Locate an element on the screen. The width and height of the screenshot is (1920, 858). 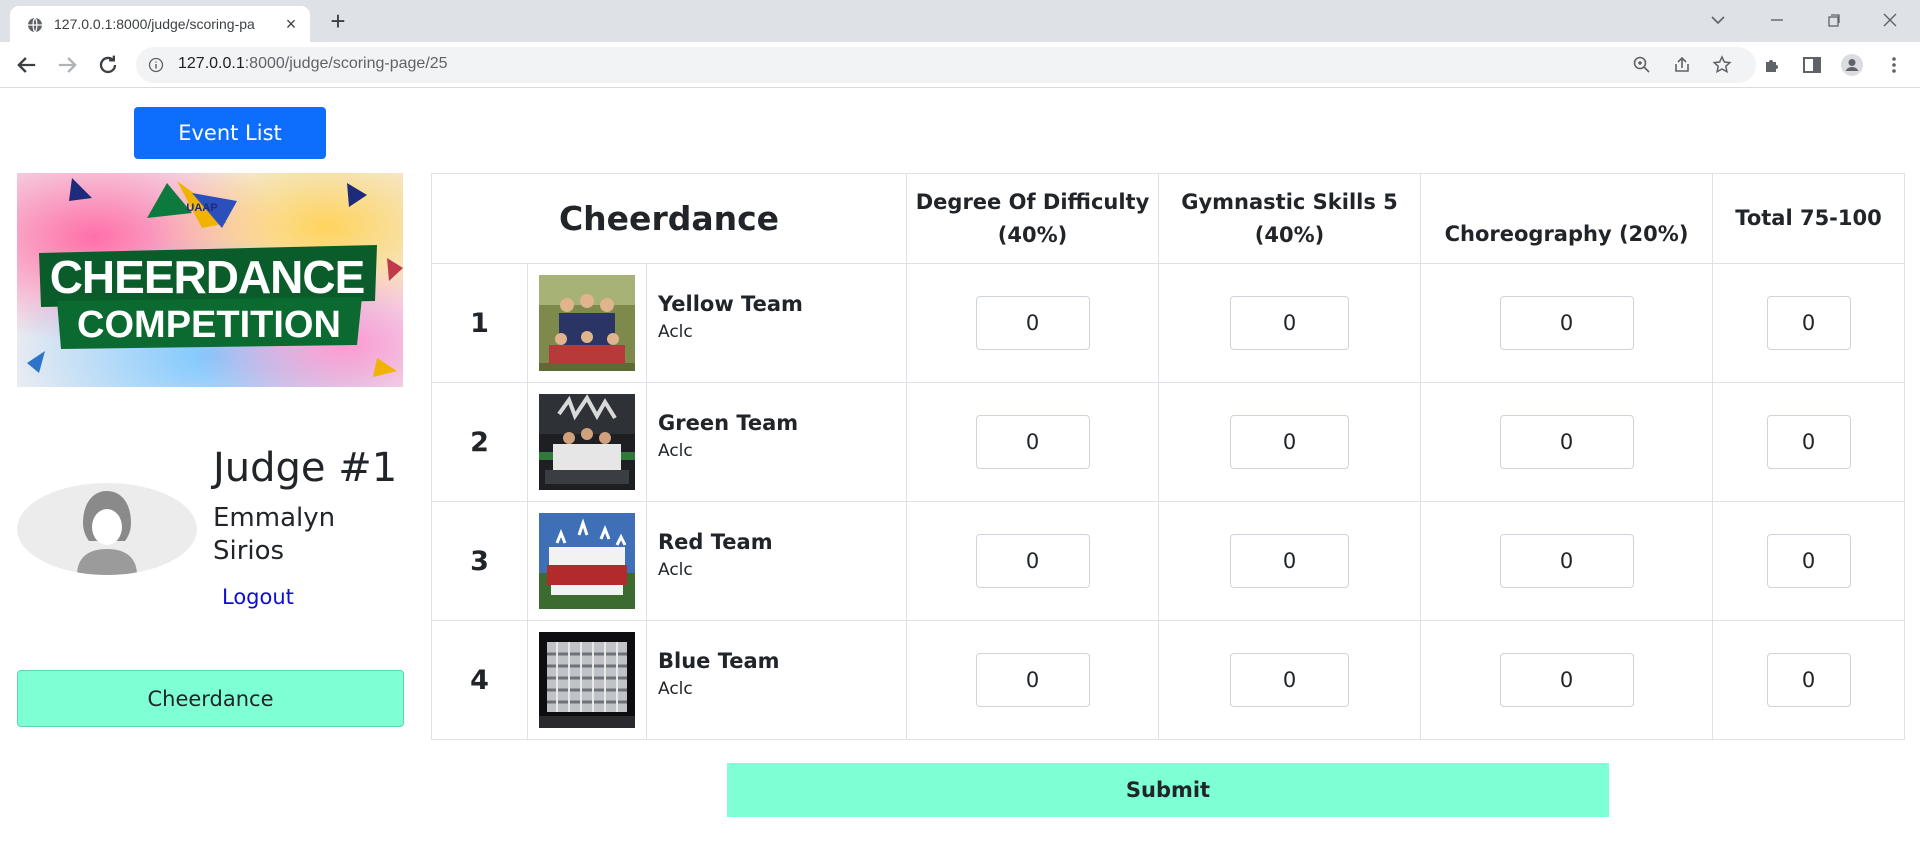
table-row: 4 Blue Team Aclc is located at coordinates (1168, 680).